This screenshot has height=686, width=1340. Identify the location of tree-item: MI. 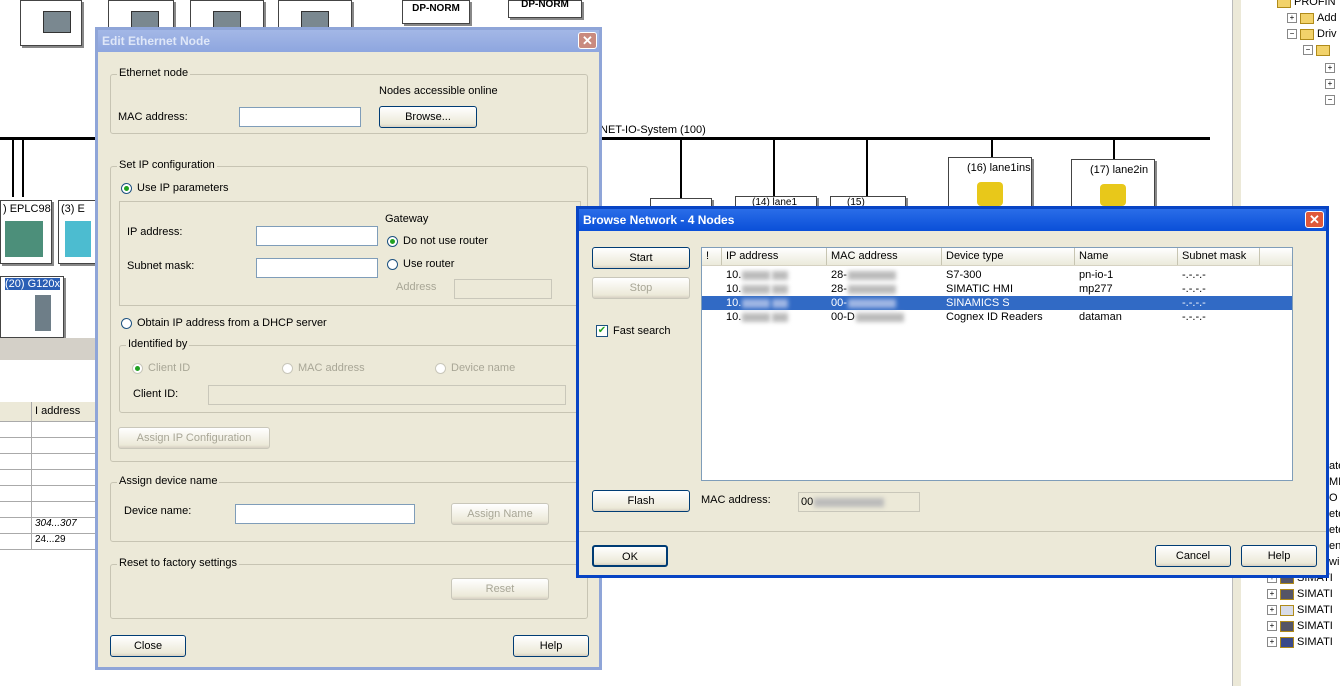
(1334, 483).